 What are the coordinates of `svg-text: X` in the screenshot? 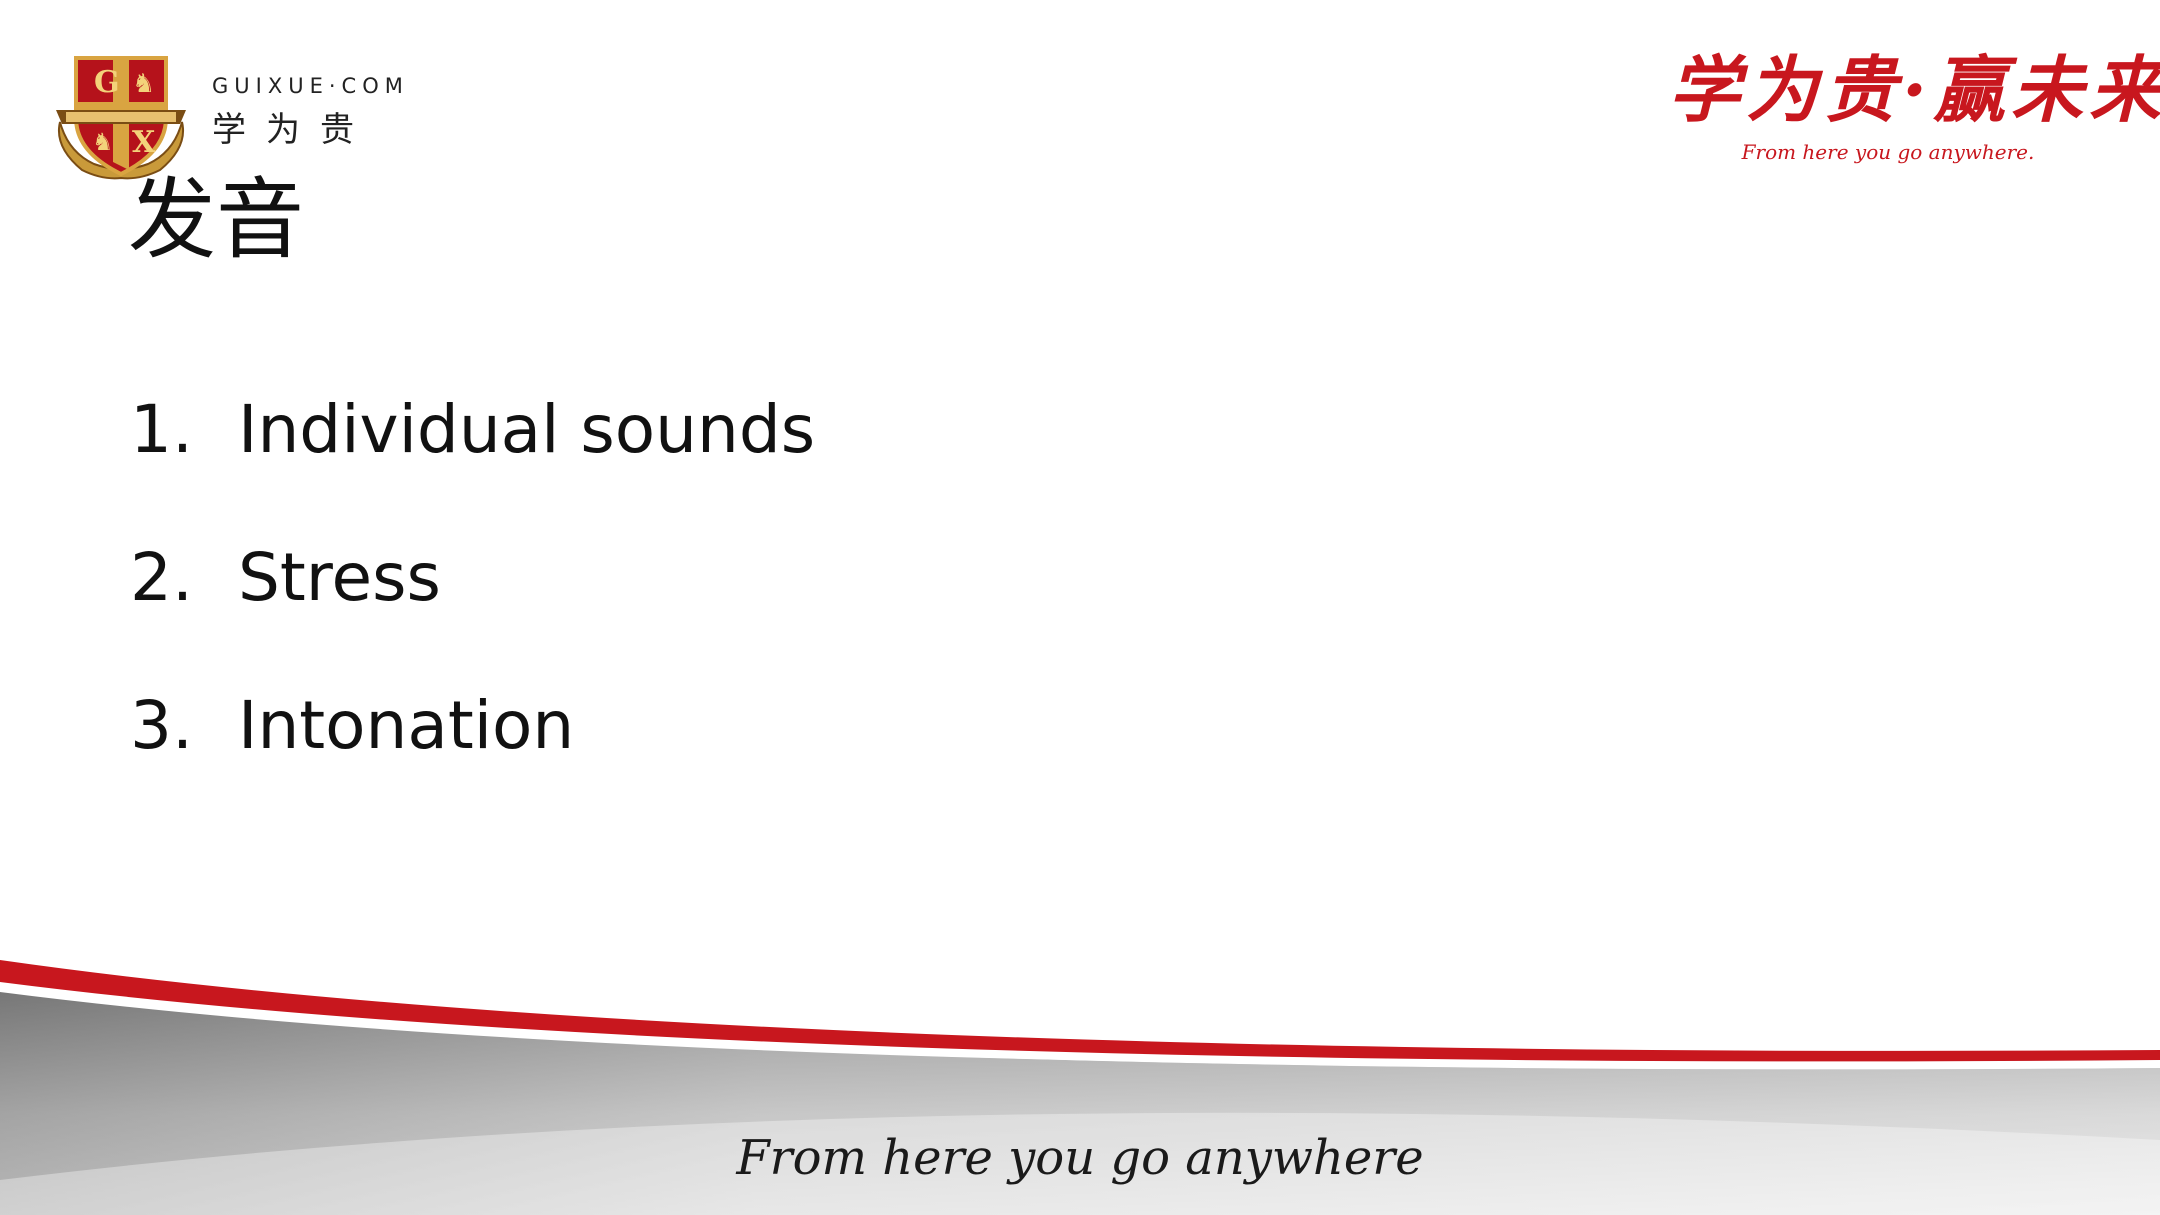 It's located at (144, 142).